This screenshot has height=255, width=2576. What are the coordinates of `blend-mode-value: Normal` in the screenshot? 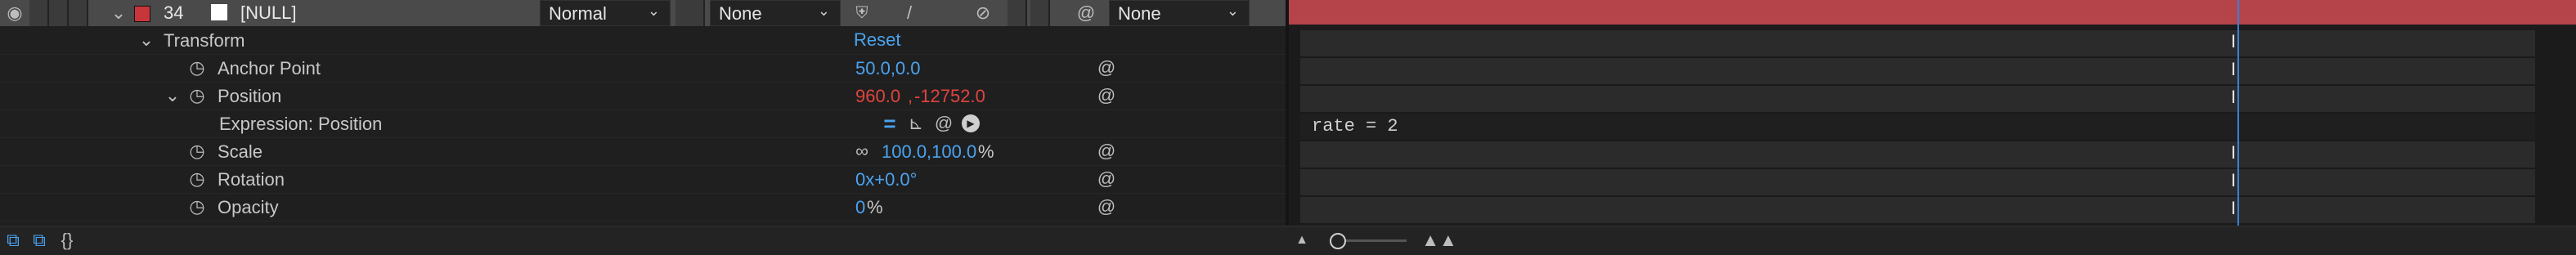 It's located at (578, 14).